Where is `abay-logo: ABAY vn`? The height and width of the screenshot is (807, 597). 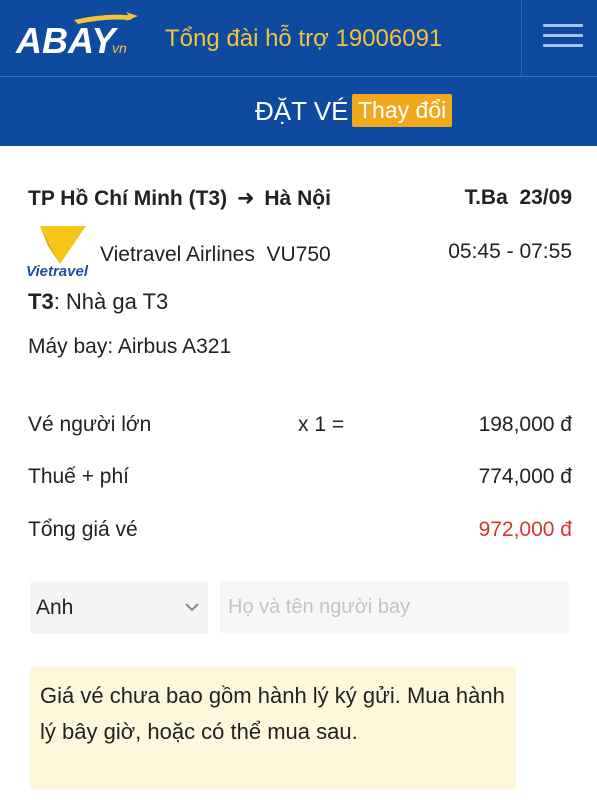
abay-logo: ABAY vn is located at coordinates (79, 36).